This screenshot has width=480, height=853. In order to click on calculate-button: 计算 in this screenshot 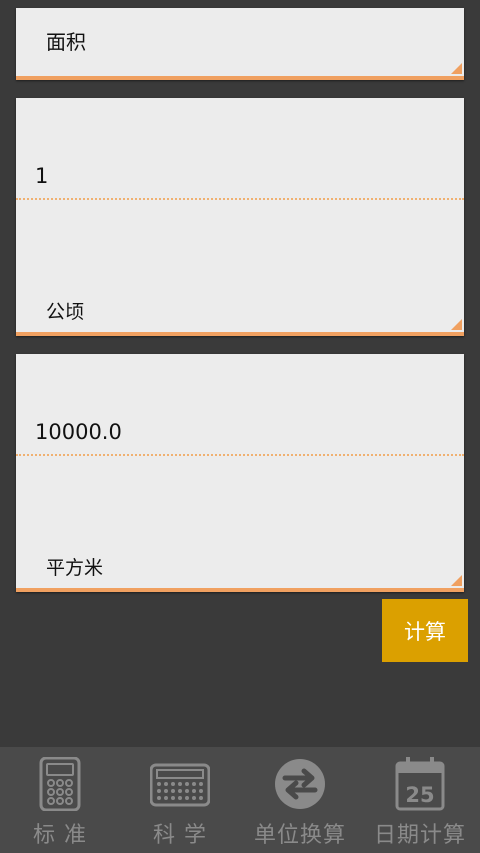, I will do `click(425, 630)`.